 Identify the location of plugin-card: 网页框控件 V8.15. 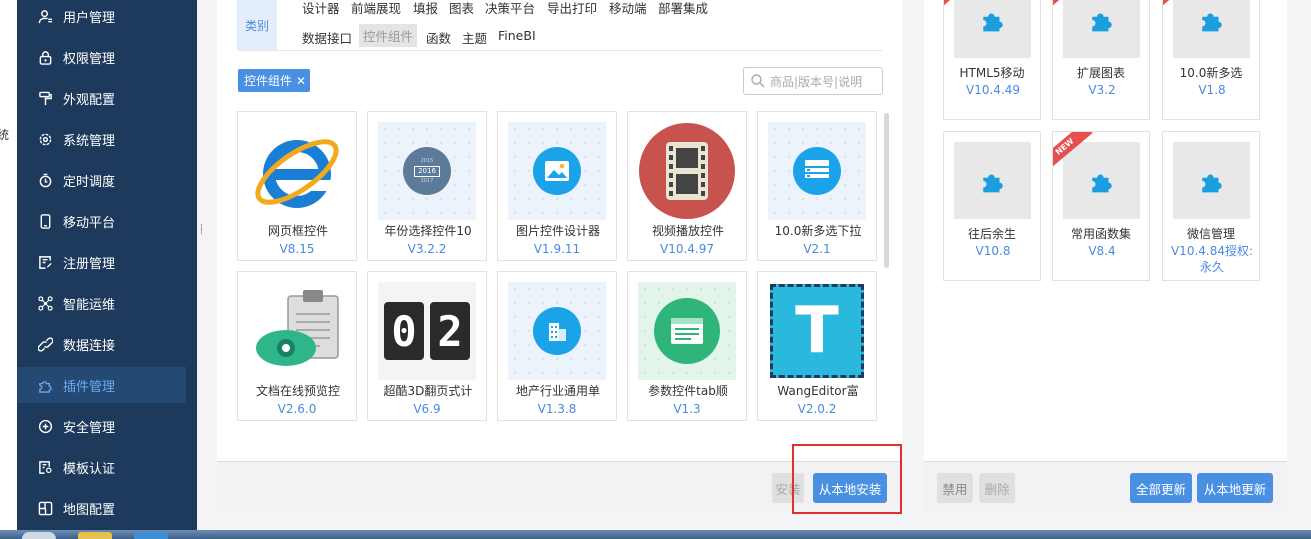
(297, 186).